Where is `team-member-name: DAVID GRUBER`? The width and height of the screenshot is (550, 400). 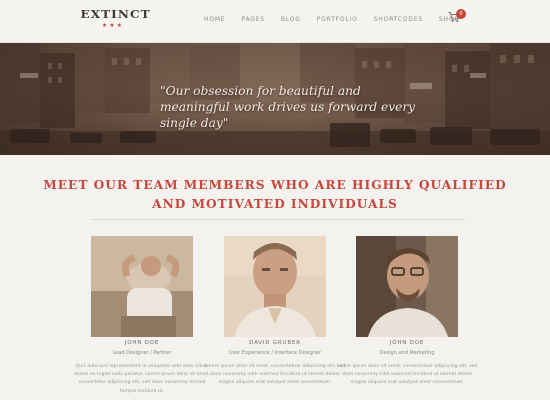
team-member-name: DAVID GRUBER is located at coordinates (275, 343).